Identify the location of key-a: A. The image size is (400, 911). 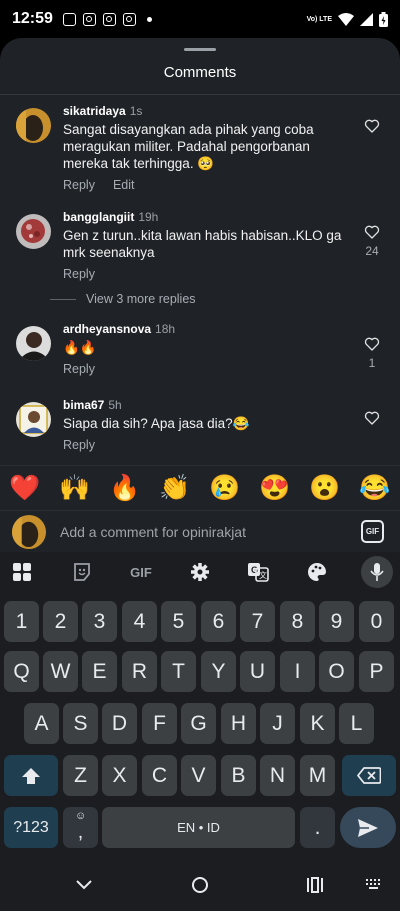
(41, 723).